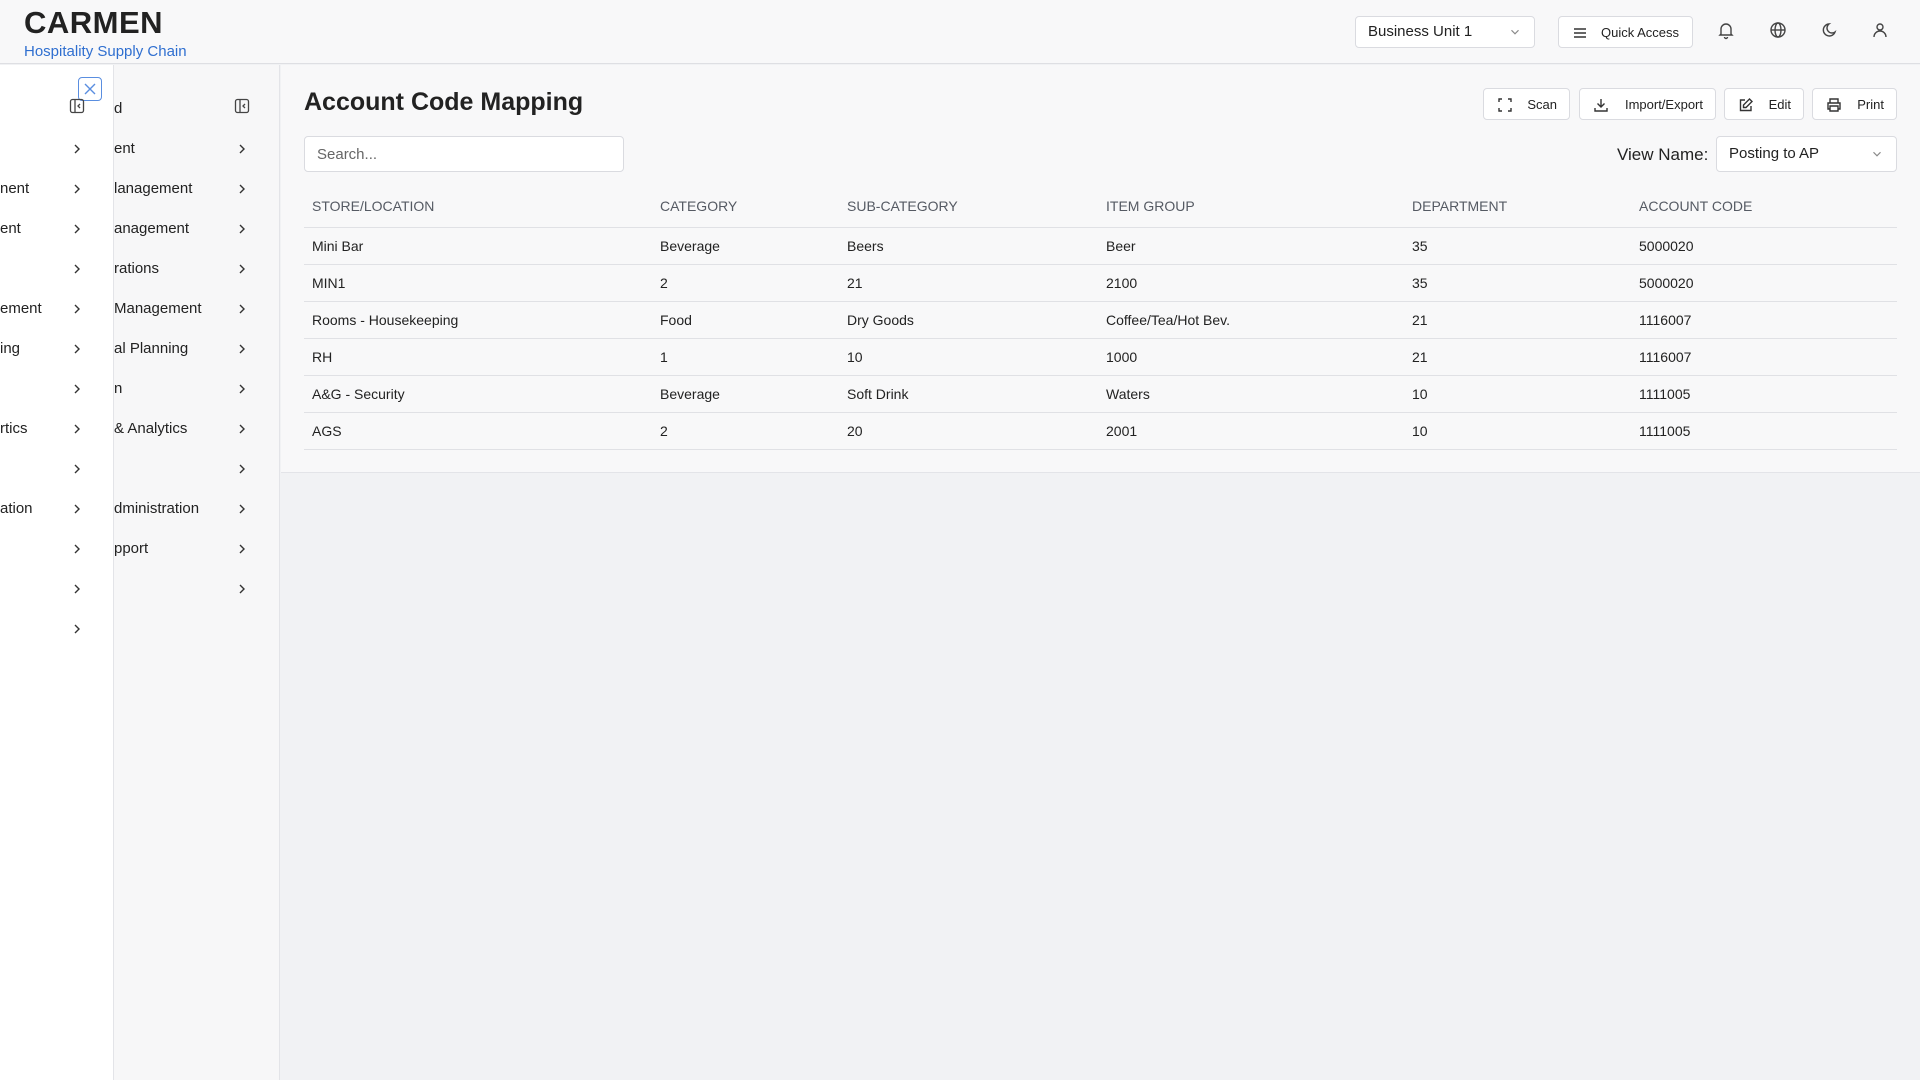 The width and height of the screenshot is (1920, 1080). I want to click on view-name-select: Posting to AP, so click(1806, 154).